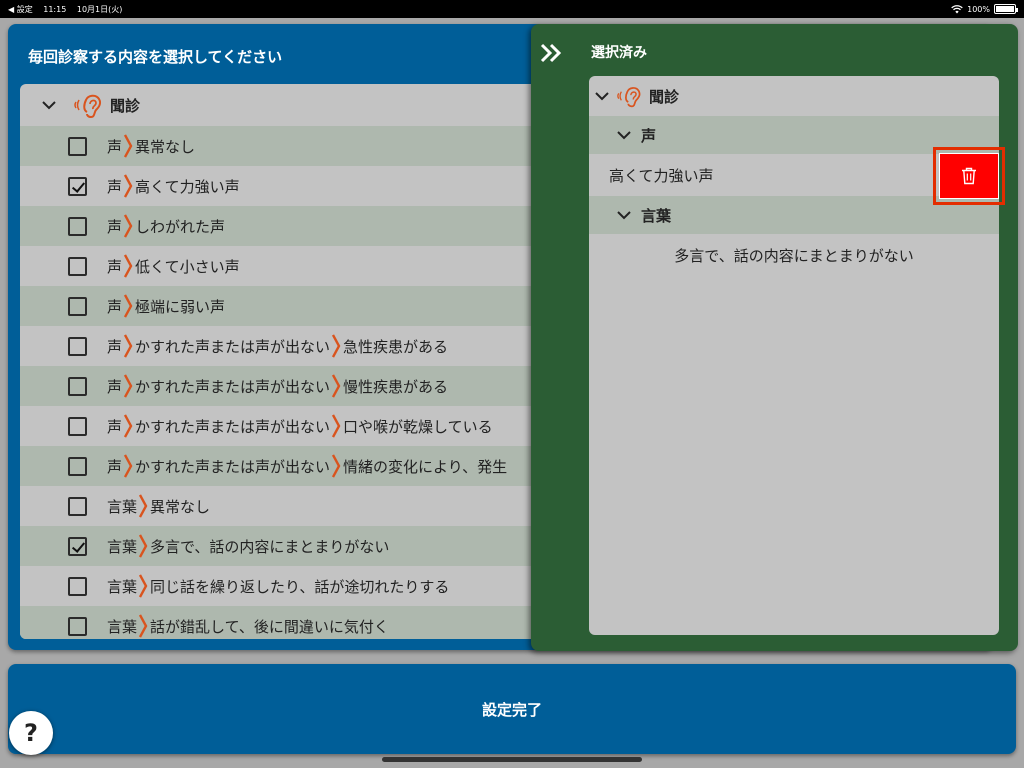  Describe the element at coordinates (125, 105) in the screenshot. I see `category-label: 聞診` at that location.